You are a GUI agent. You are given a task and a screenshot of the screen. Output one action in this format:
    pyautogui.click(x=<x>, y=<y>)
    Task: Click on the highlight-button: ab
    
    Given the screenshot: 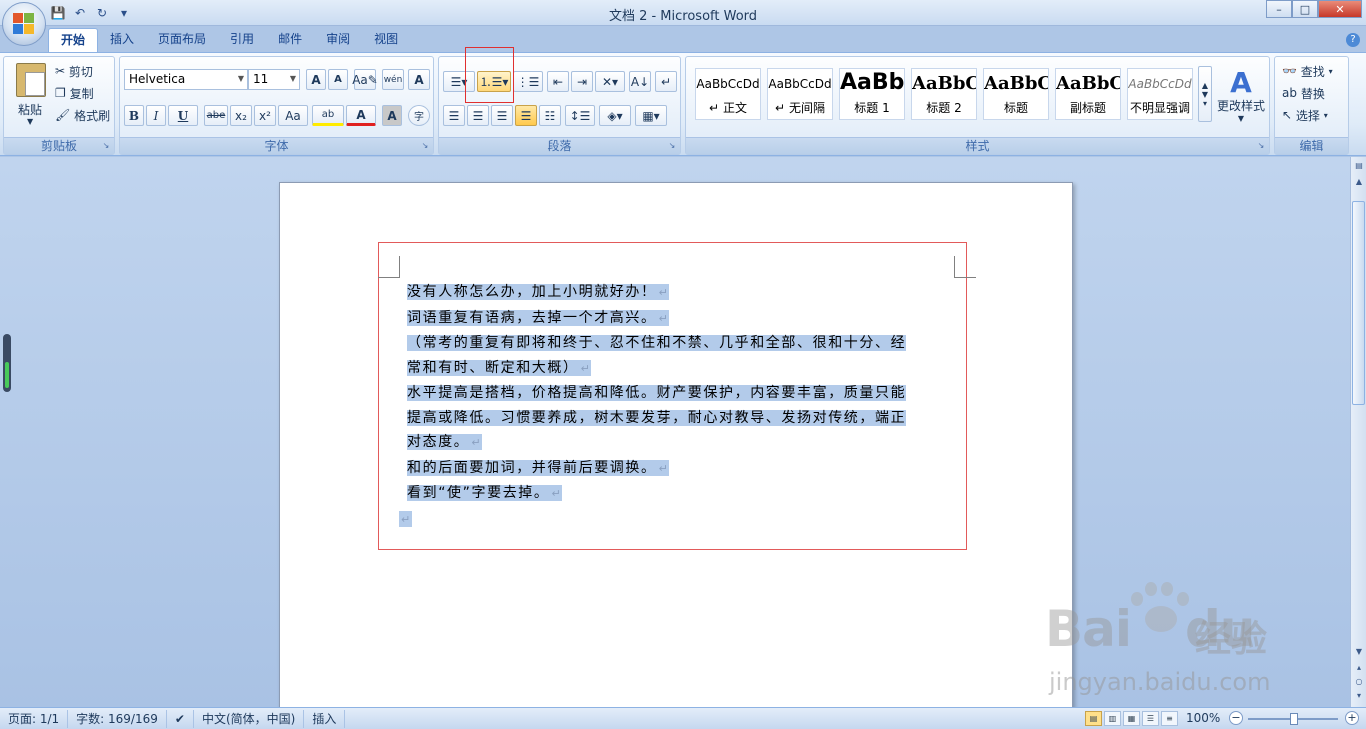 What is the action you would take?
    pyautogui.click(x=328, y=115)
    